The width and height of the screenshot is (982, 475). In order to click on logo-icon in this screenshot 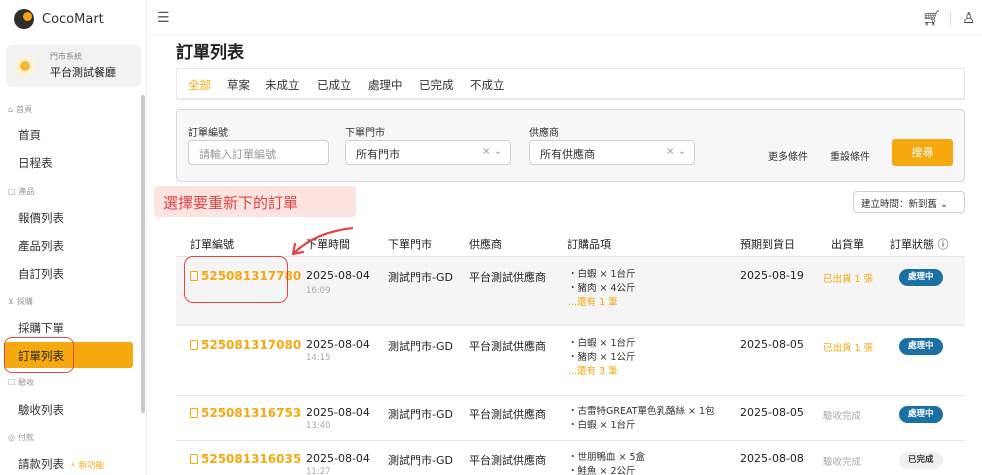, I will do `click(24, 19)`.